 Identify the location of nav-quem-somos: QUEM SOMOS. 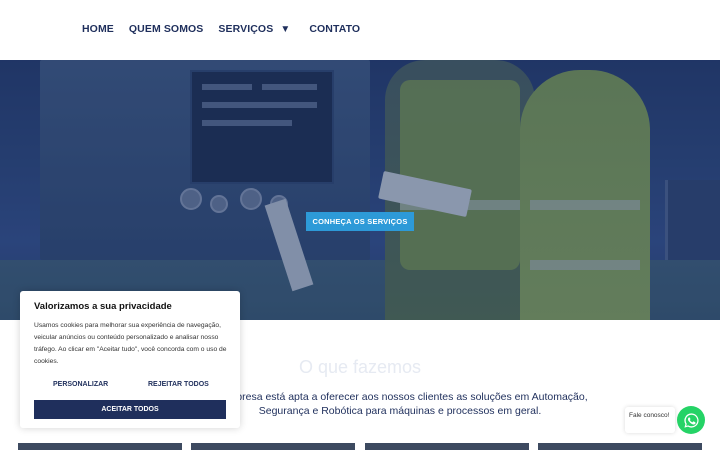
(166, 29).